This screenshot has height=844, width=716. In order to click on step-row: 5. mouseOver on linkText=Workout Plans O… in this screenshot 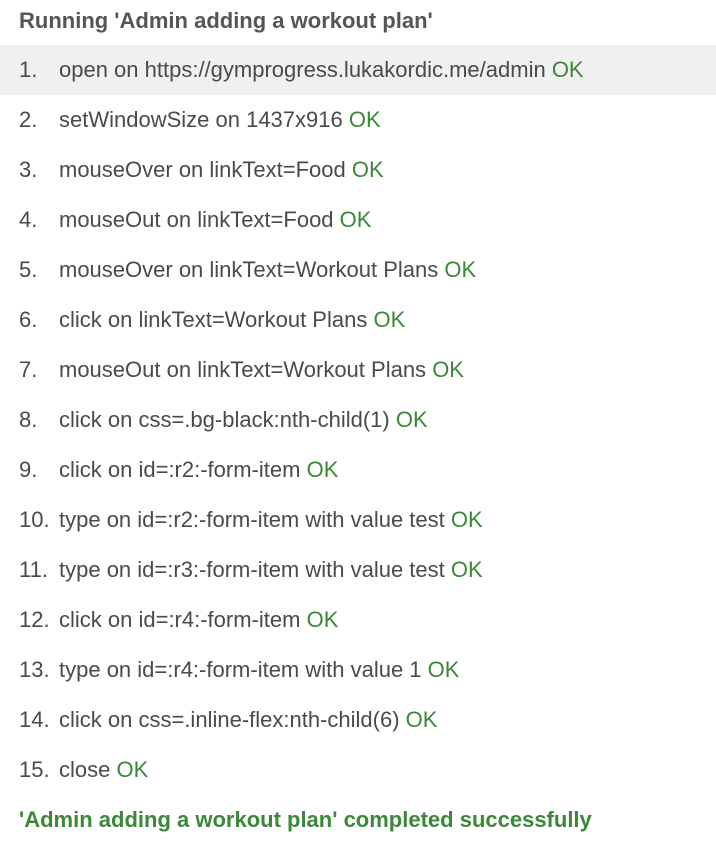, I will do `click(358, 270)`.